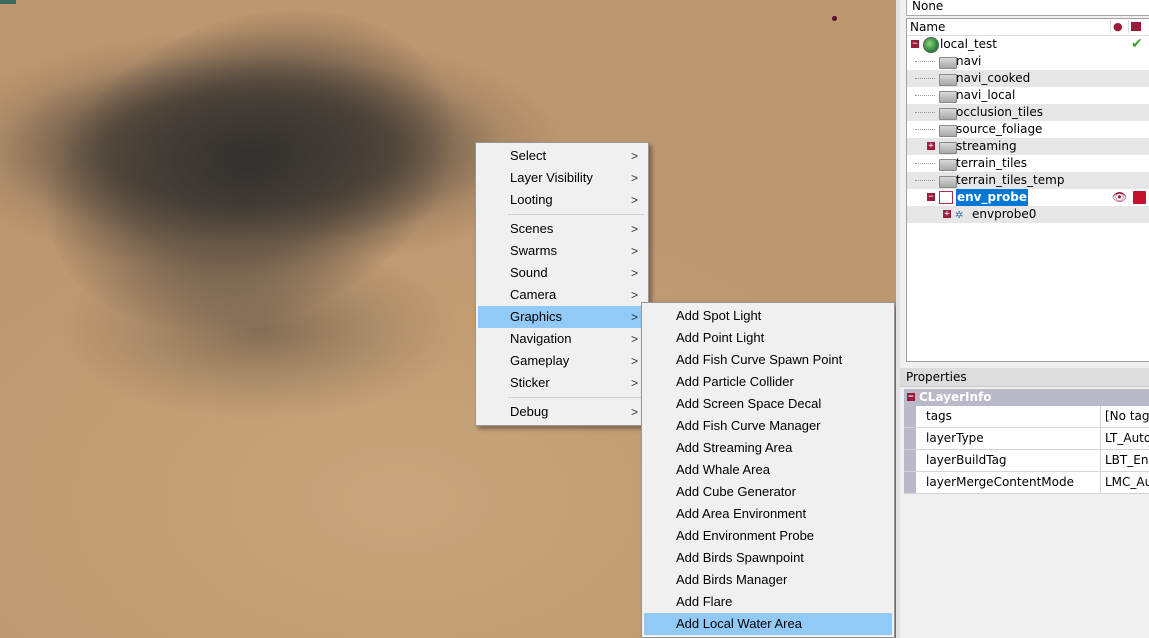  I want to click on tree-row-folder: terrain_tiles, so click(1028, 163).